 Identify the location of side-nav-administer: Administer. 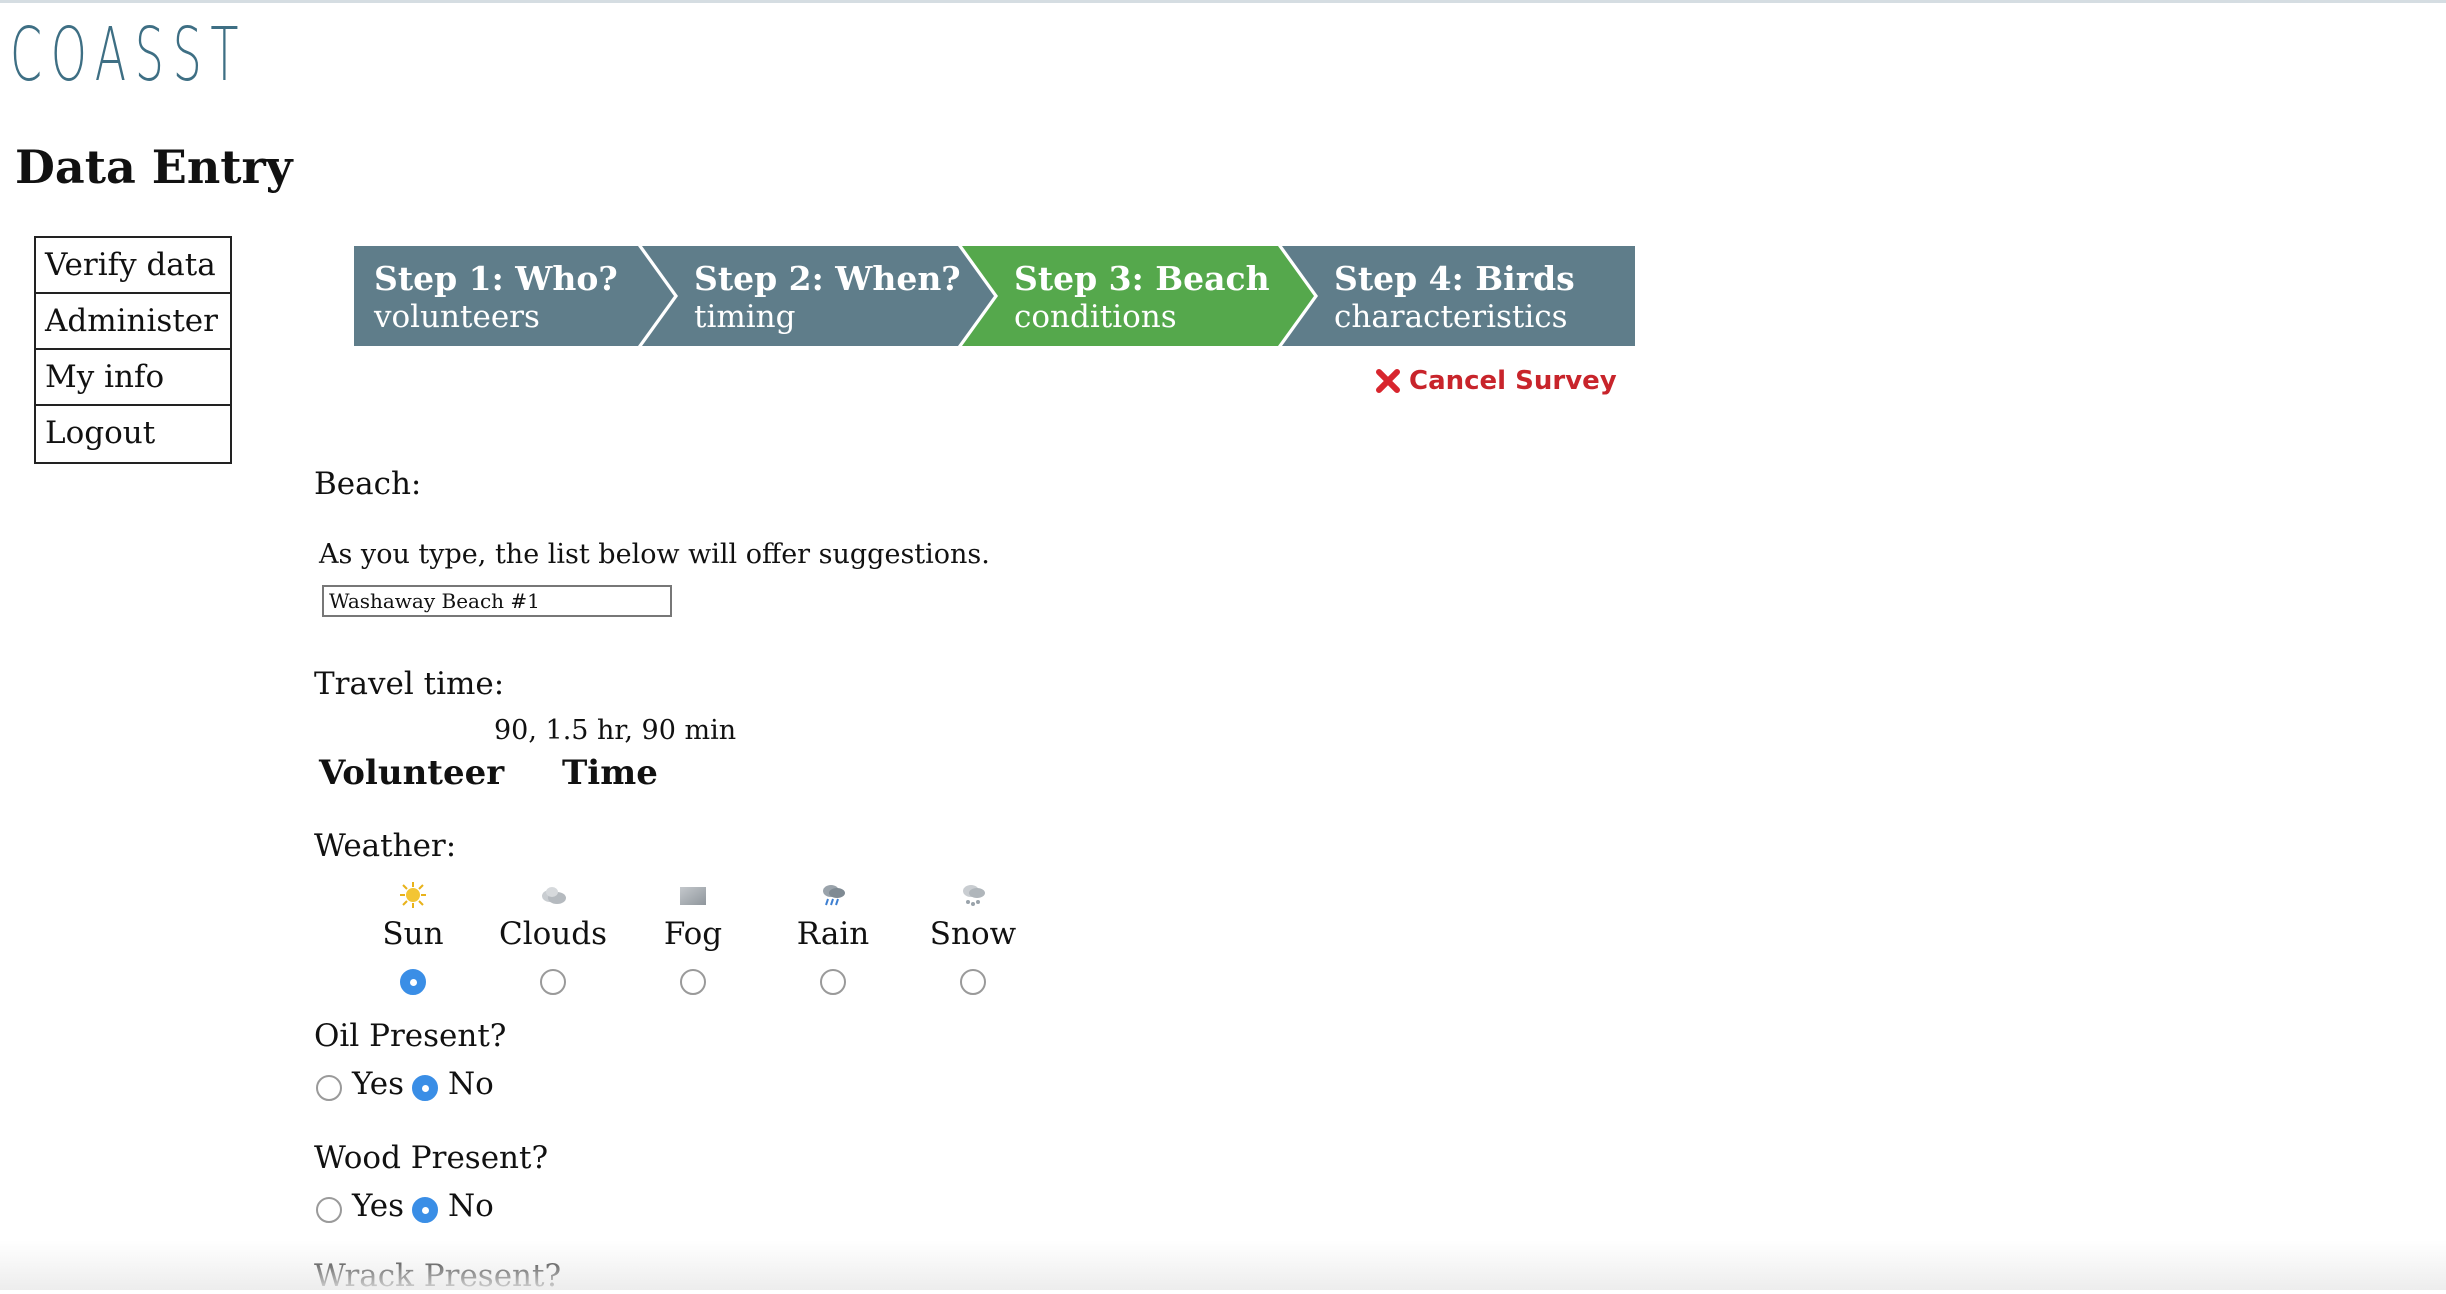
(133, 322).